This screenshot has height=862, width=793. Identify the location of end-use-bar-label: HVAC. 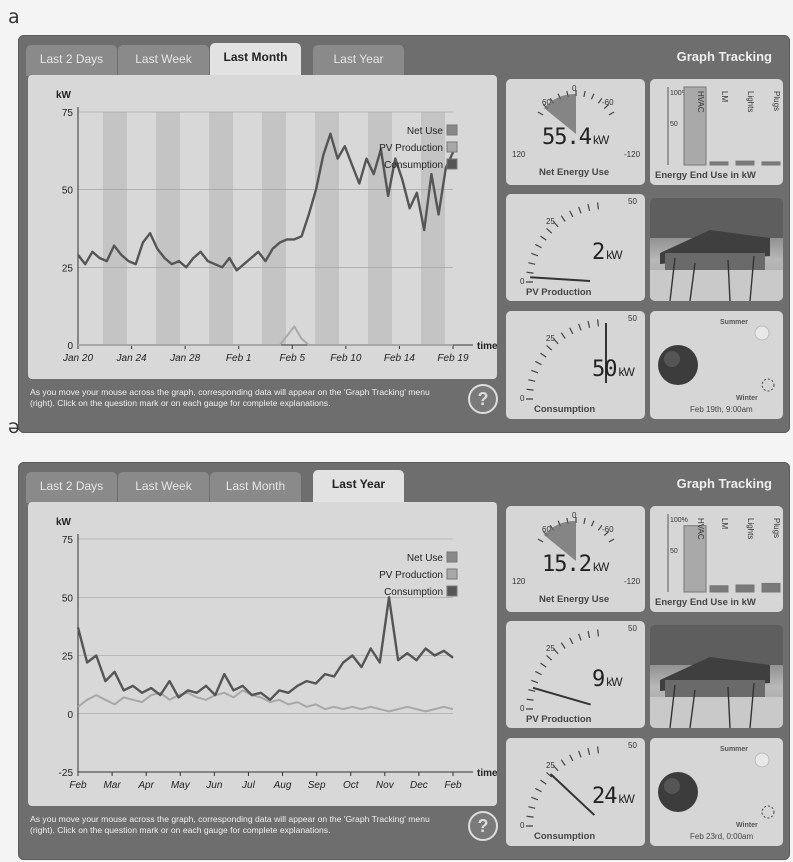
(700, 529).